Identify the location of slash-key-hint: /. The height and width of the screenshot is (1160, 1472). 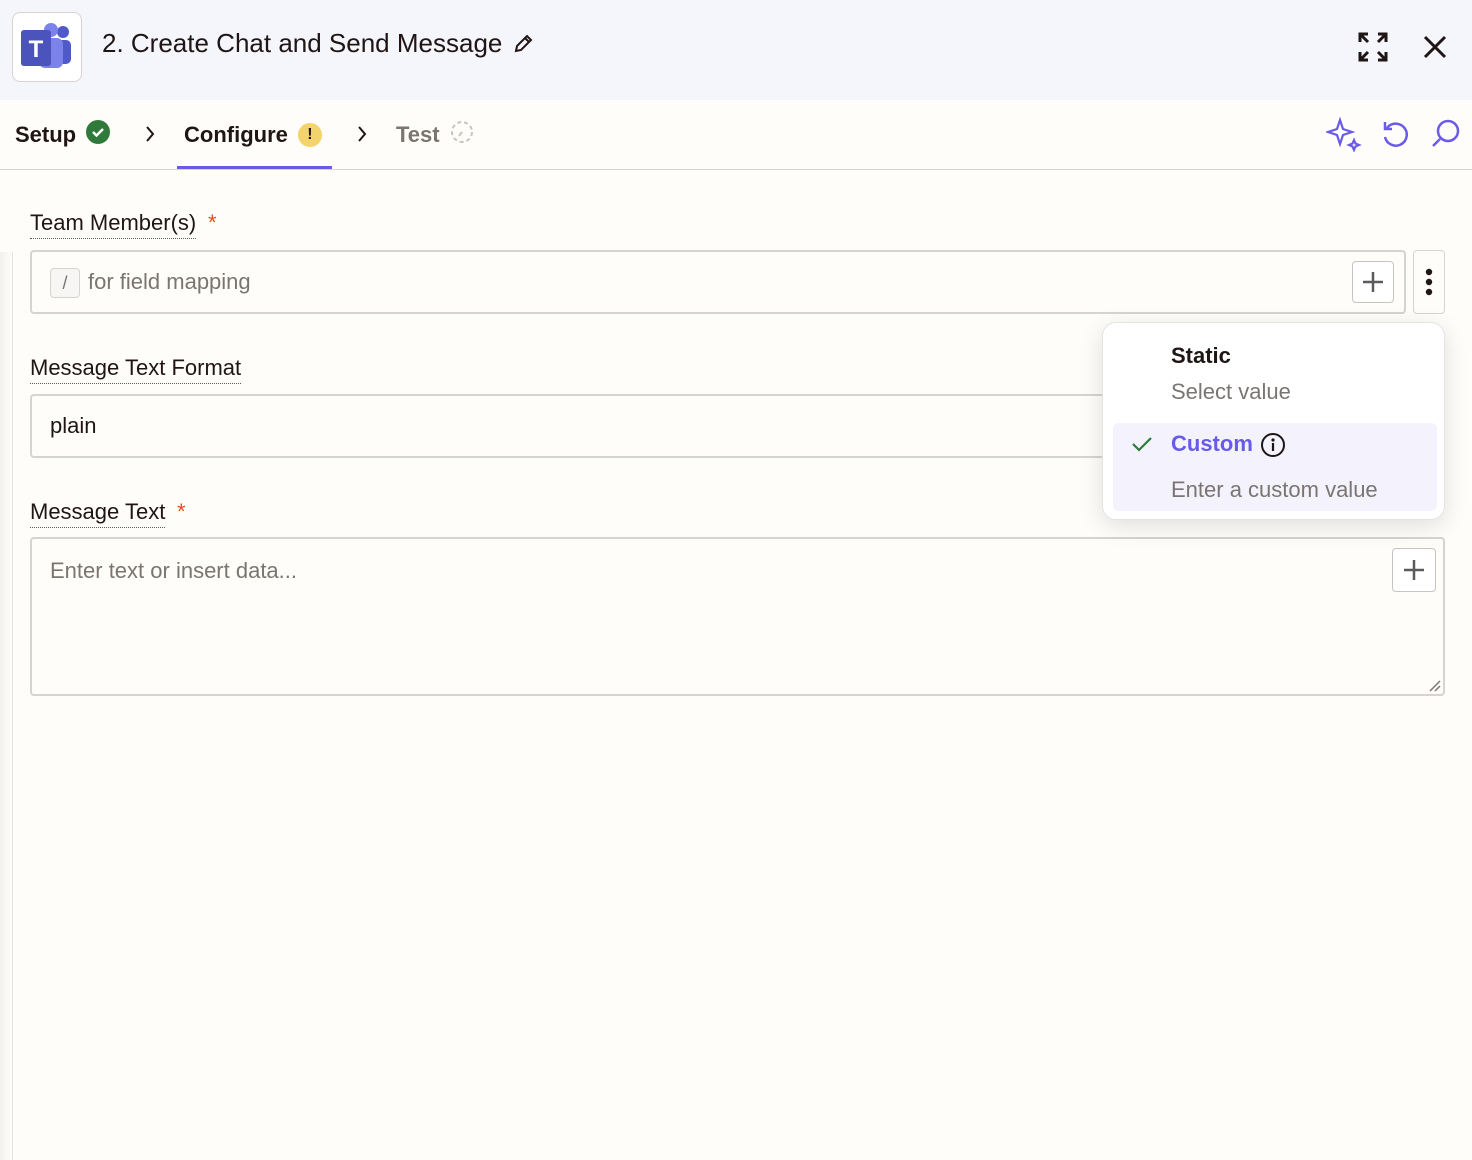
(65, 283).